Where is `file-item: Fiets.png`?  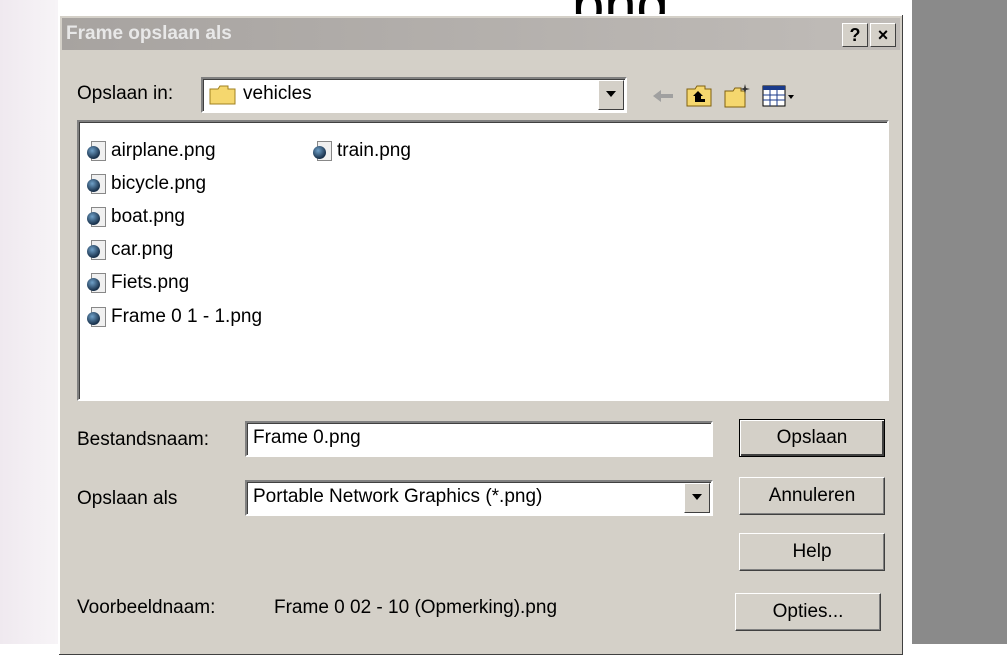 file-item: Fiets.png is located at coordinates (138, 283).